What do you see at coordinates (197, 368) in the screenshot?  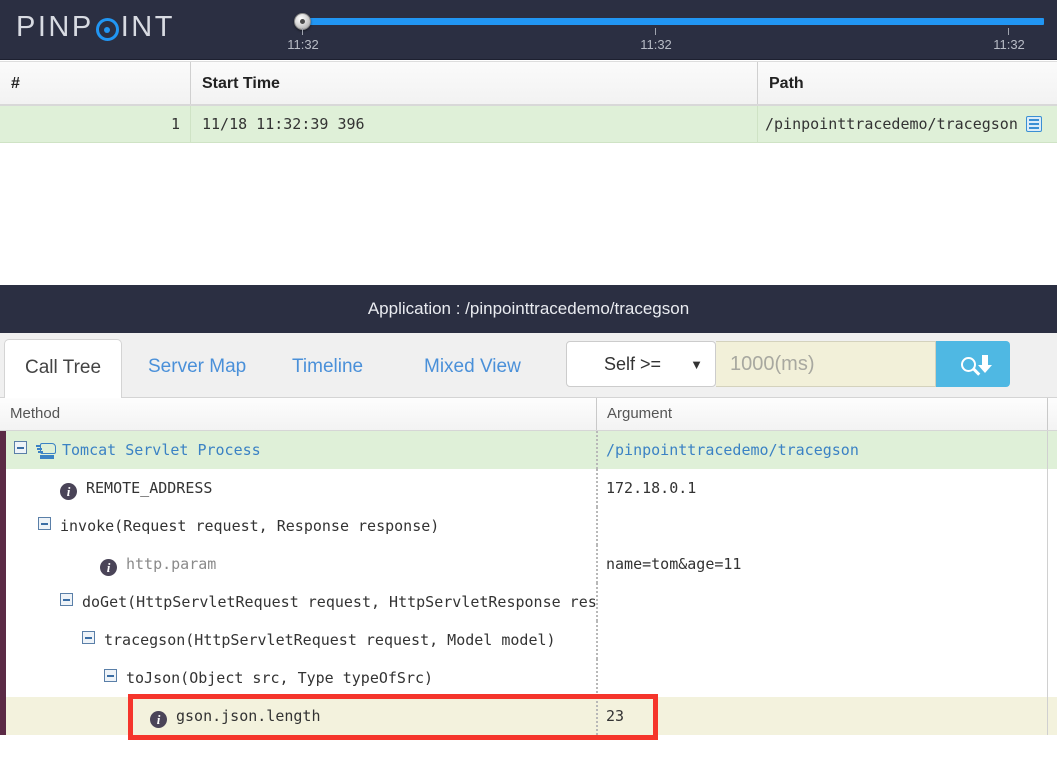 I see `tab-server-map: Server Map` at bounding box center [197, 368].